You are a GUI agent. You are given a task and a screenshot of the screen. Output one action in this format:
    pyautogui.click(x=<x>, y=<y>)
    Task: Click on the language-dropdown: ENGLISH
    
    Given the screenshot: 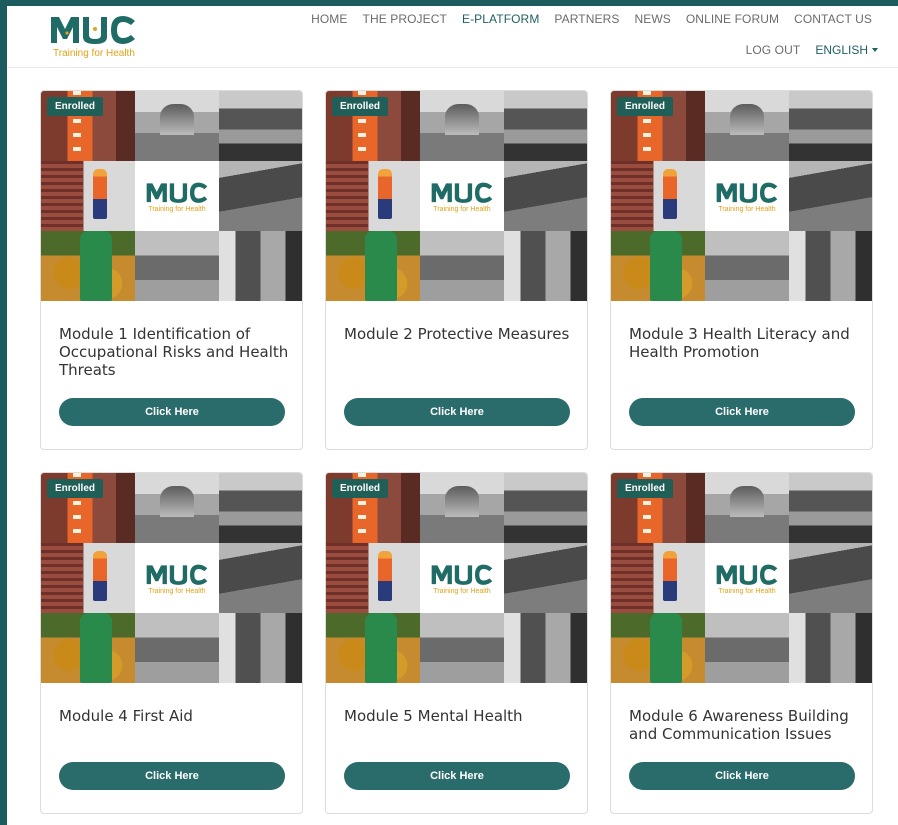 What is the action you would take?
    pyautogui.click(x=846, y=50)
    